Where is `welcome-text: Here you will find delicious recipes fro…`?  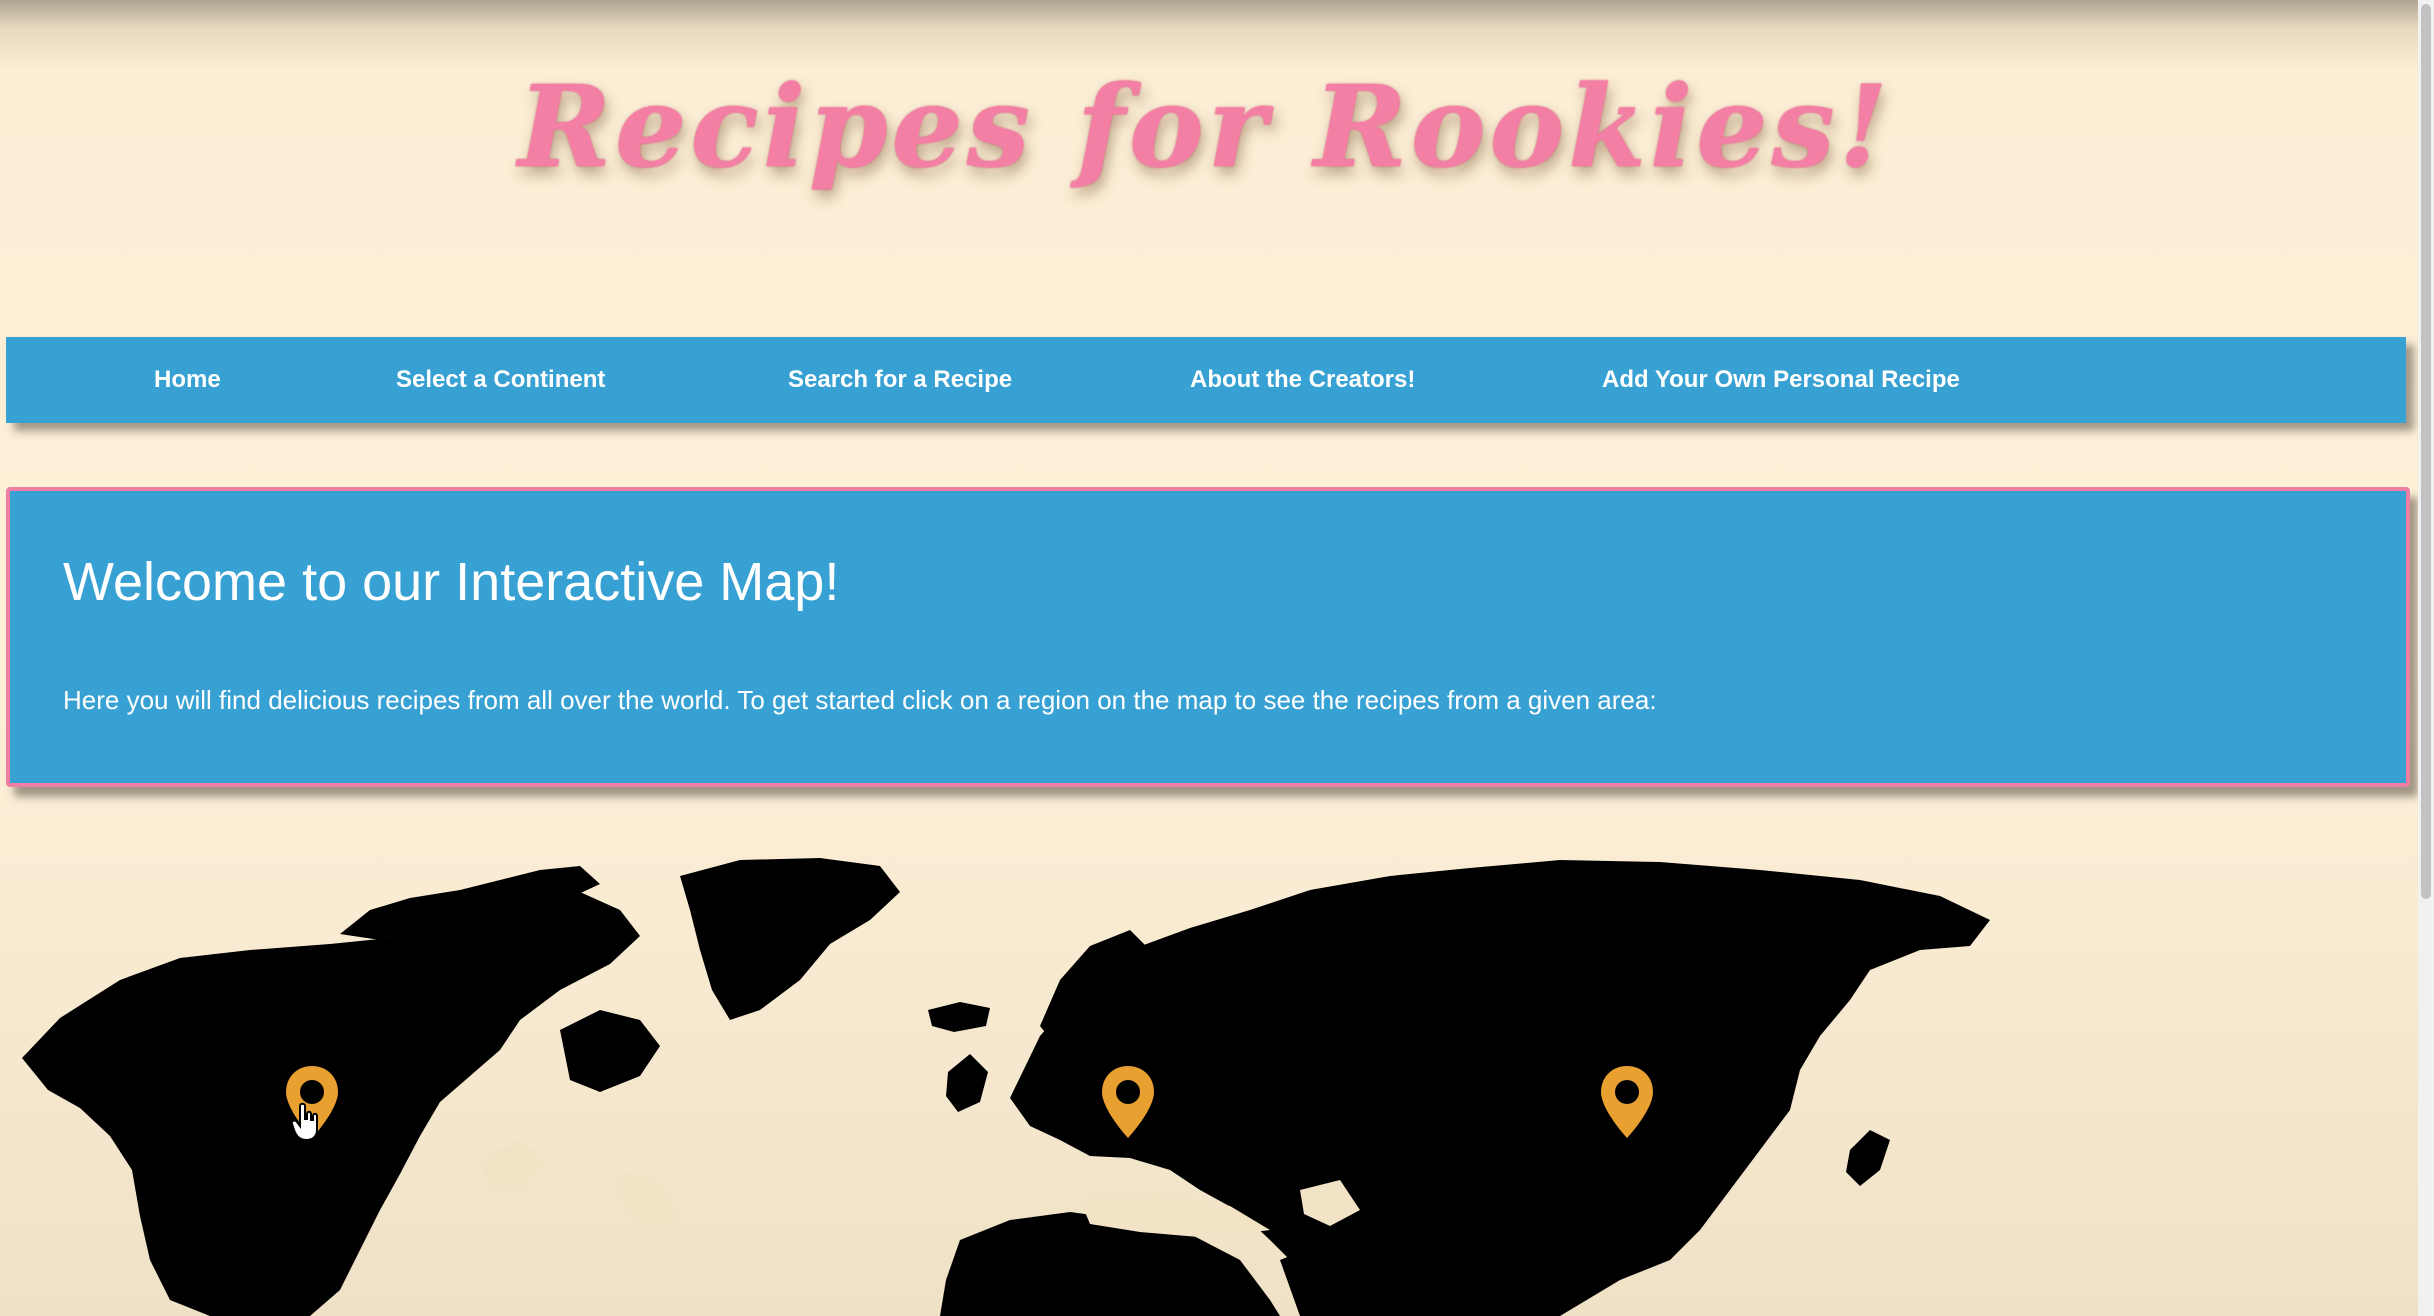 welcome-text: Here you will find delicious recipes fro… is located at coordinates (860, 700).